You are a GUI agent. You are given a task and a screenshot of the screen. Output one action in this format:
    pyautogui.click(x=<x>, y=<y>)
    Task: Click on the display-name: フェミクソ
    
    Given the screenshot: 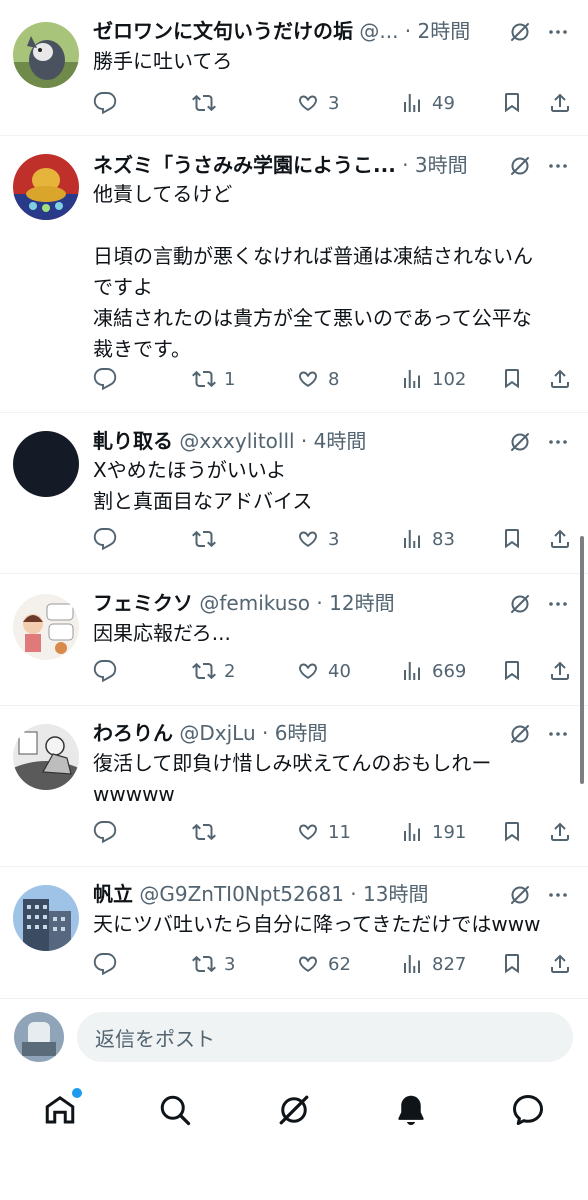 What is the action you would take?
    pyautogui.click(x=143, y=603)
    